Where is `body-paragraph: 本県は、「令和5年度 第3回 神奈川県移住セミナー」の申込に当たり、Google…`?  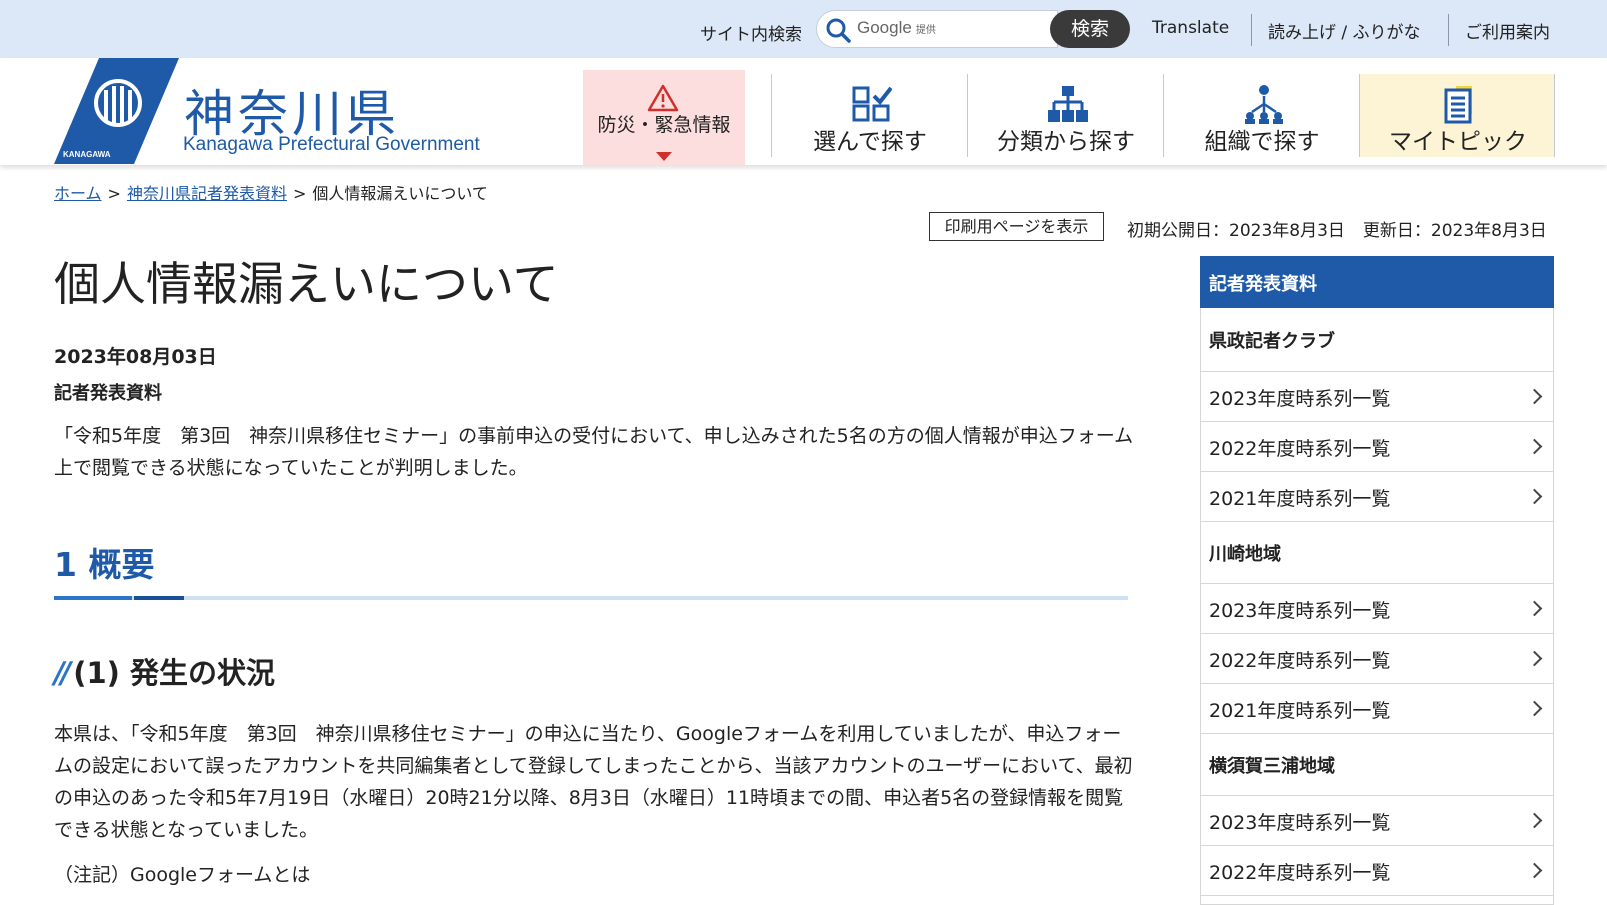 body-paragraph: 本県は、「令和5年度 第3回 神奈川県移住セミナー」の申込に当たり、Google… is located at coordinates (593, 782).